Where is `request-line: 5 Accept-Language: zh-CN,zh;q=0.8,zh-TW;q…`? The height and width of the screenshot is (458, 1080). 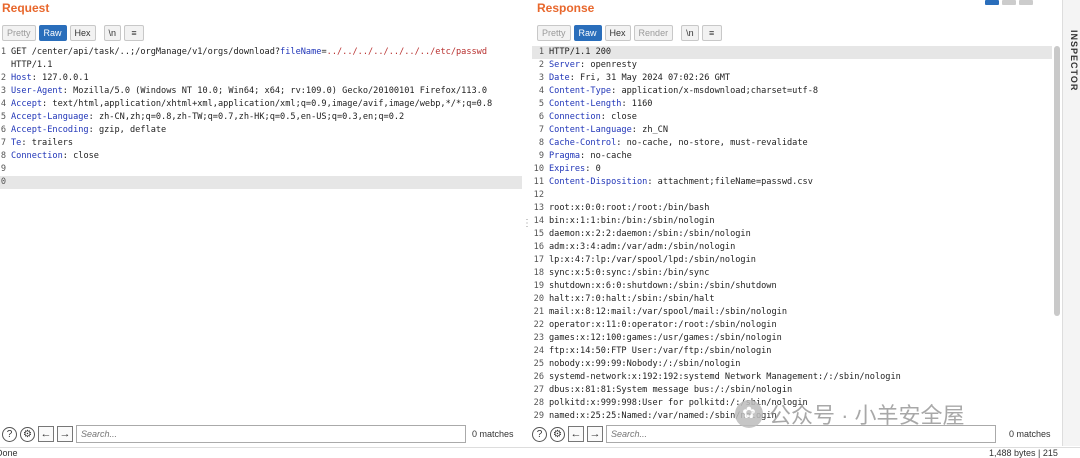
request-line: 5 Accept-Language: zh-CN,zh;q=0.8,zh-TW;q… is located at coordinates (261, 117).